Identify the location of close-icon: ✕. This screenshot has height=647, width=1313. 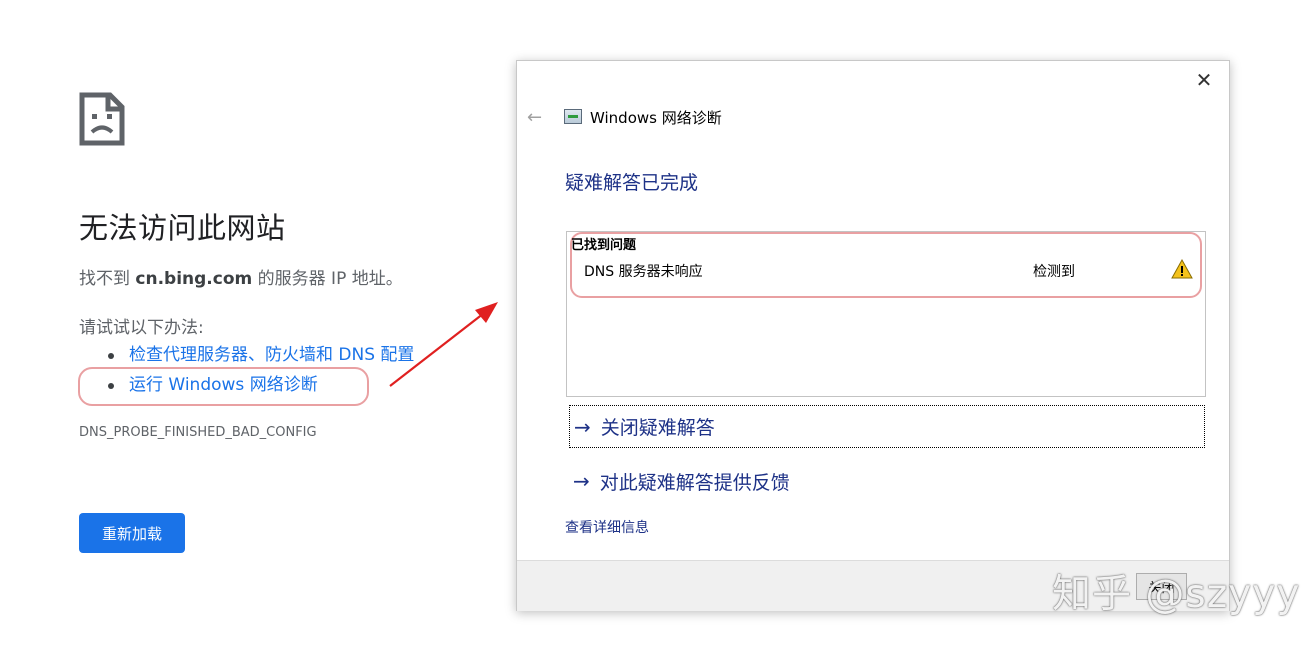
(1204, 80).